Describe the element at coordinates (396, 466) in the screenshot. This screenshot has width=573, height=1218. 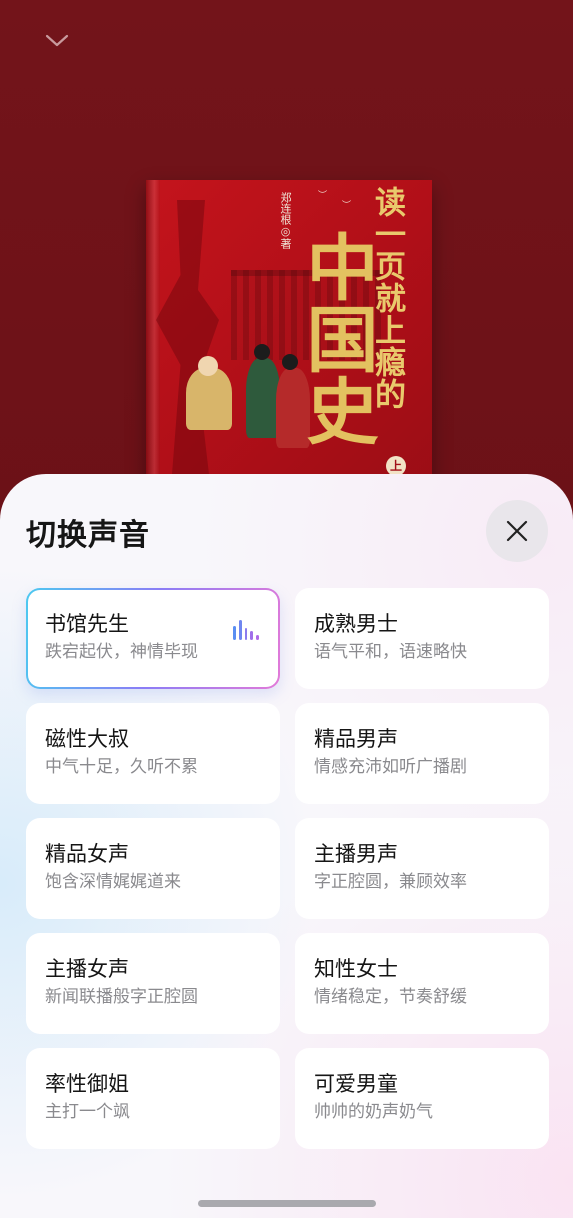
I see `book-volume-badge: 上` at that location.